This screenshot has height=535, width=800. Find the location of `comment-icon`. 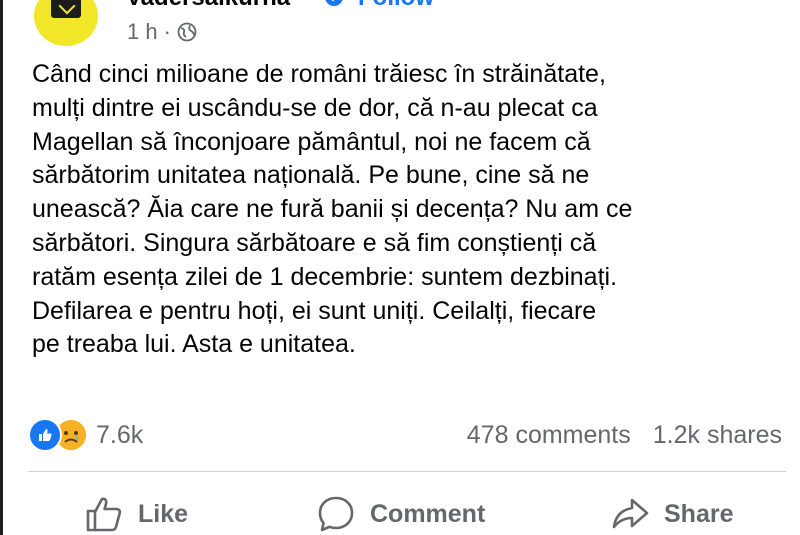

comment-icon is located at coordinates (336, 514).